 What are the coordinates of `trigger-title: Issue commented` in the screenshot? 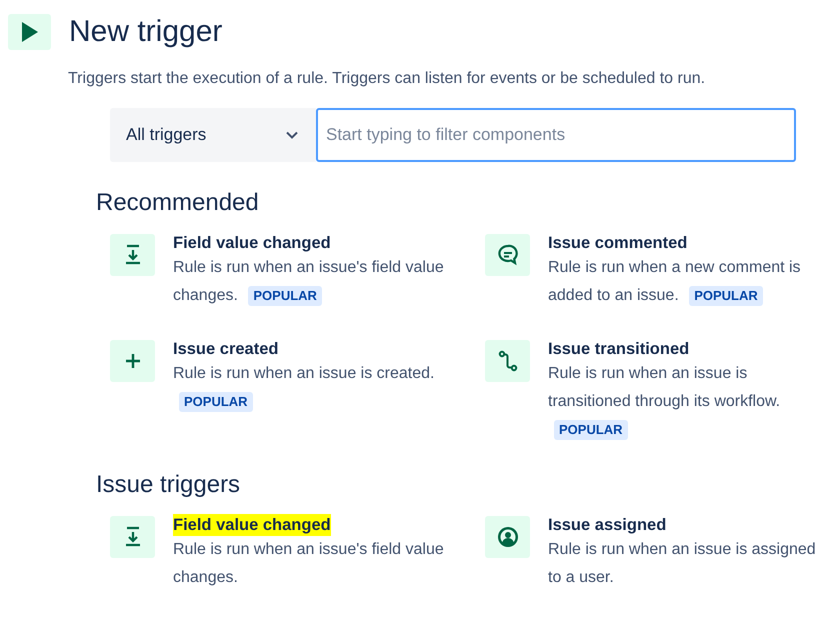 It's located at (618, 243).